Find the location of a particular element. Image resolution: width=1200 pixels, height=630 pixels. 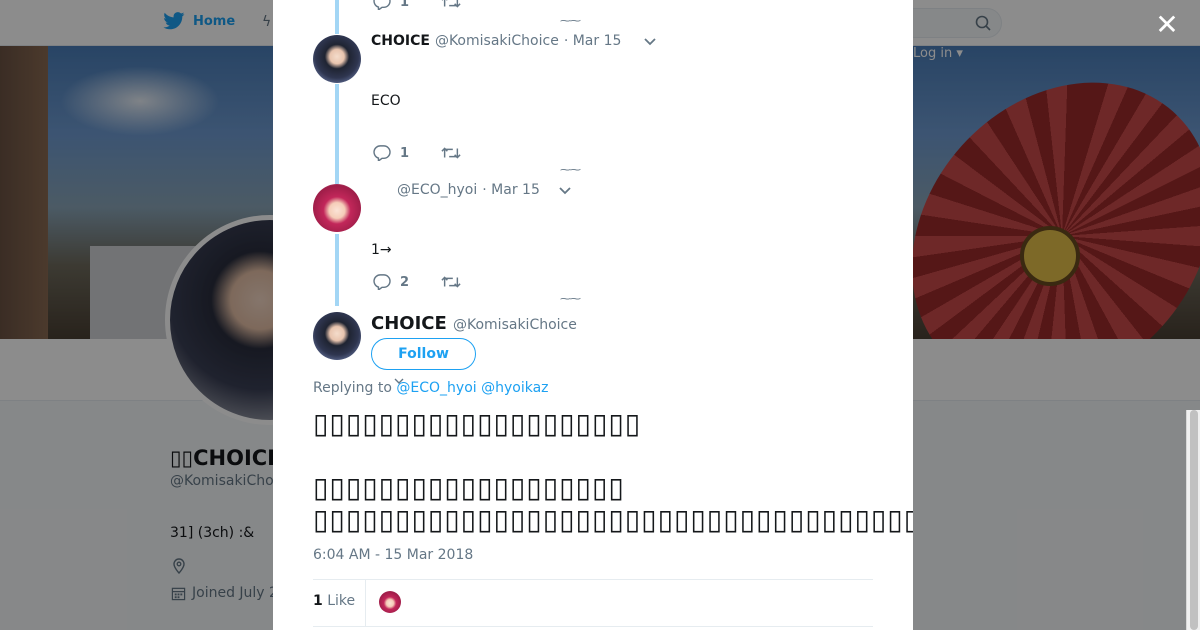

main-tweet-timestamp: 6:04 AM - 15 Mar 2018 is located at coordinates (393, 555).